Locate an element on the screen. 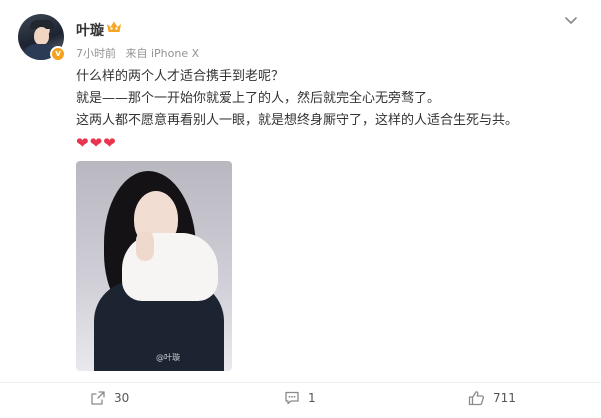 The image size is (601, 418). post-meta: 7小时前 来自 iPhone X is located at coordinates (140, 53).